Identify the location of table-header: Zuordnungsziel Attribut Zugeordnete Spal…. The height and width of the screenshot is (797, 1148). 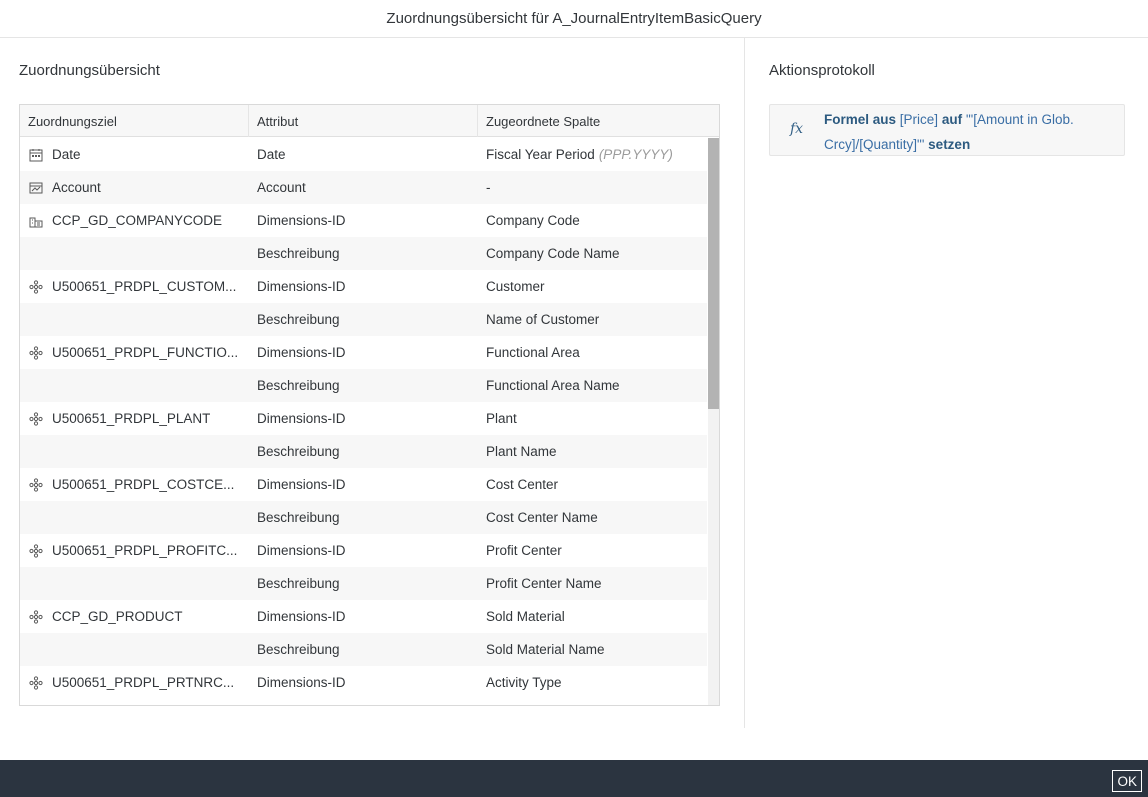
(369, 121).